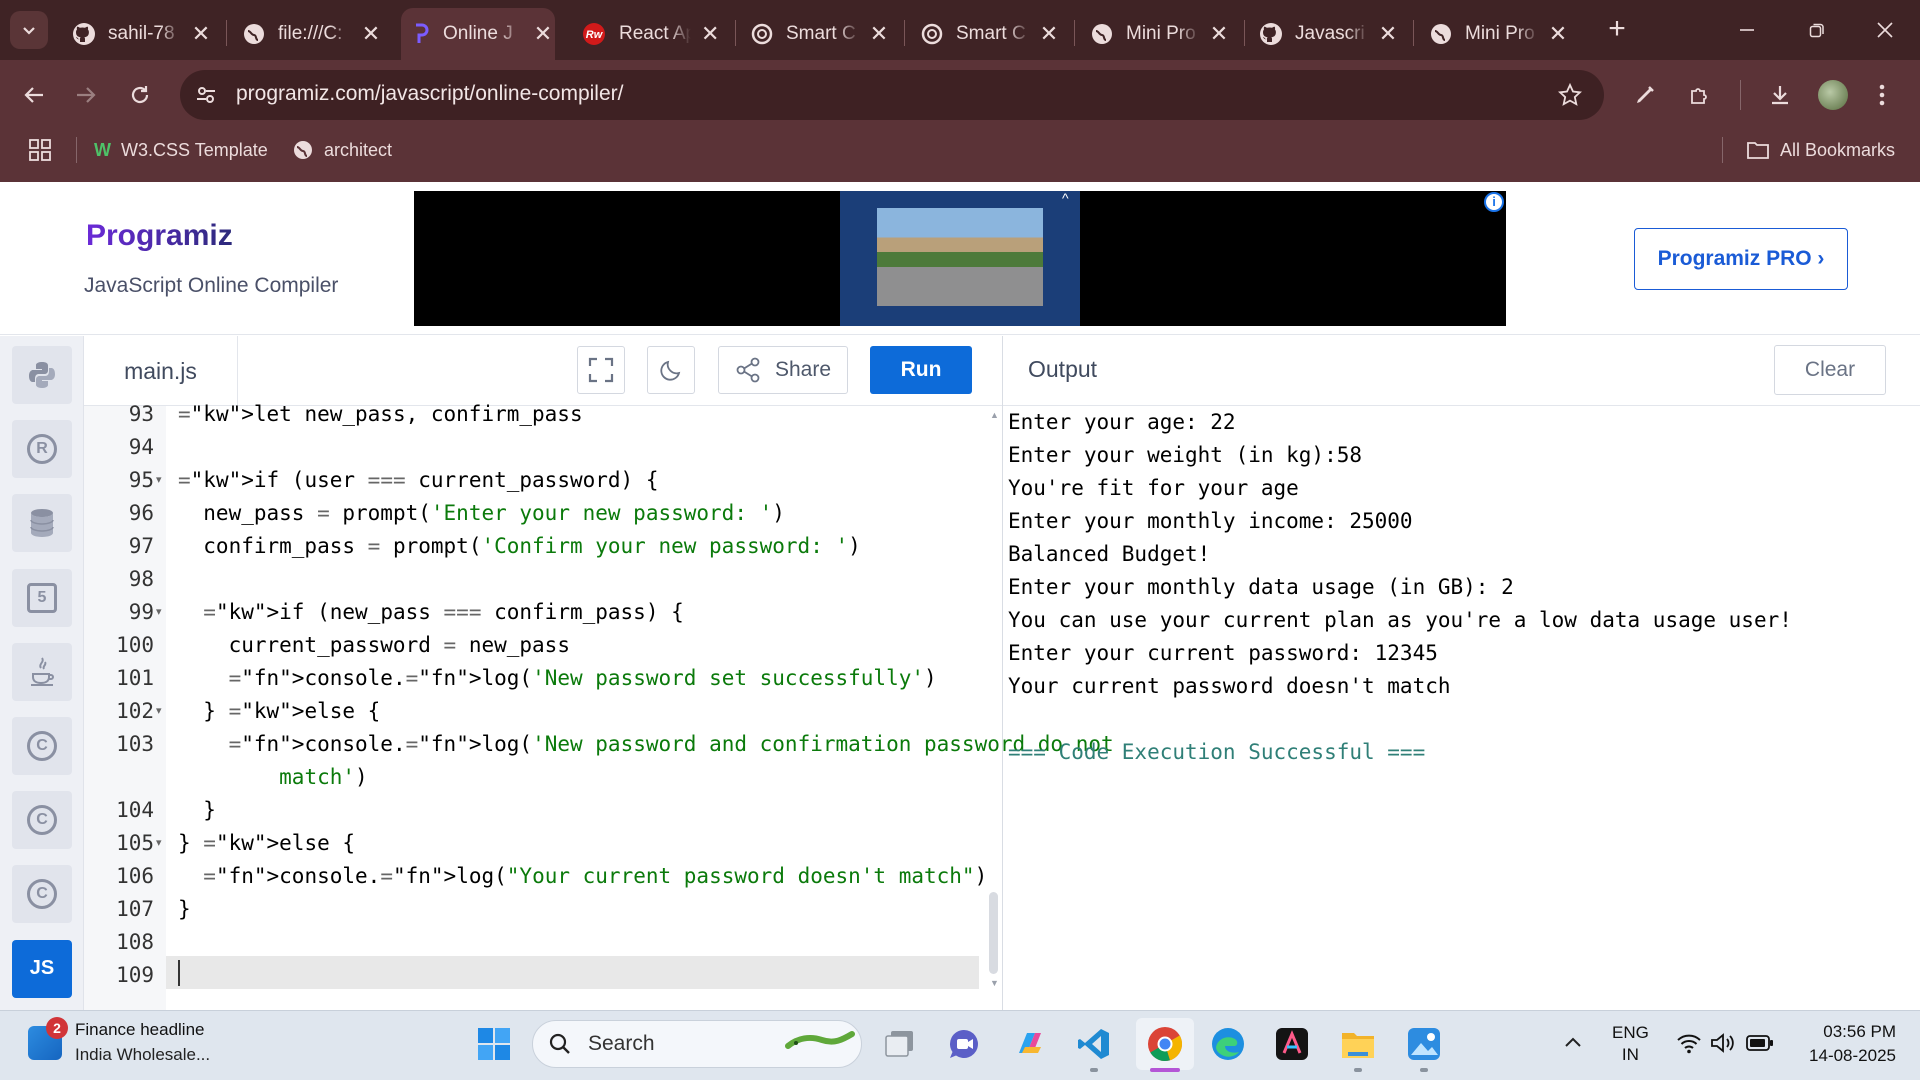 The width and height of the screenshot is (1920, 1080). I want to click on ad-photo, so click(960, 257).